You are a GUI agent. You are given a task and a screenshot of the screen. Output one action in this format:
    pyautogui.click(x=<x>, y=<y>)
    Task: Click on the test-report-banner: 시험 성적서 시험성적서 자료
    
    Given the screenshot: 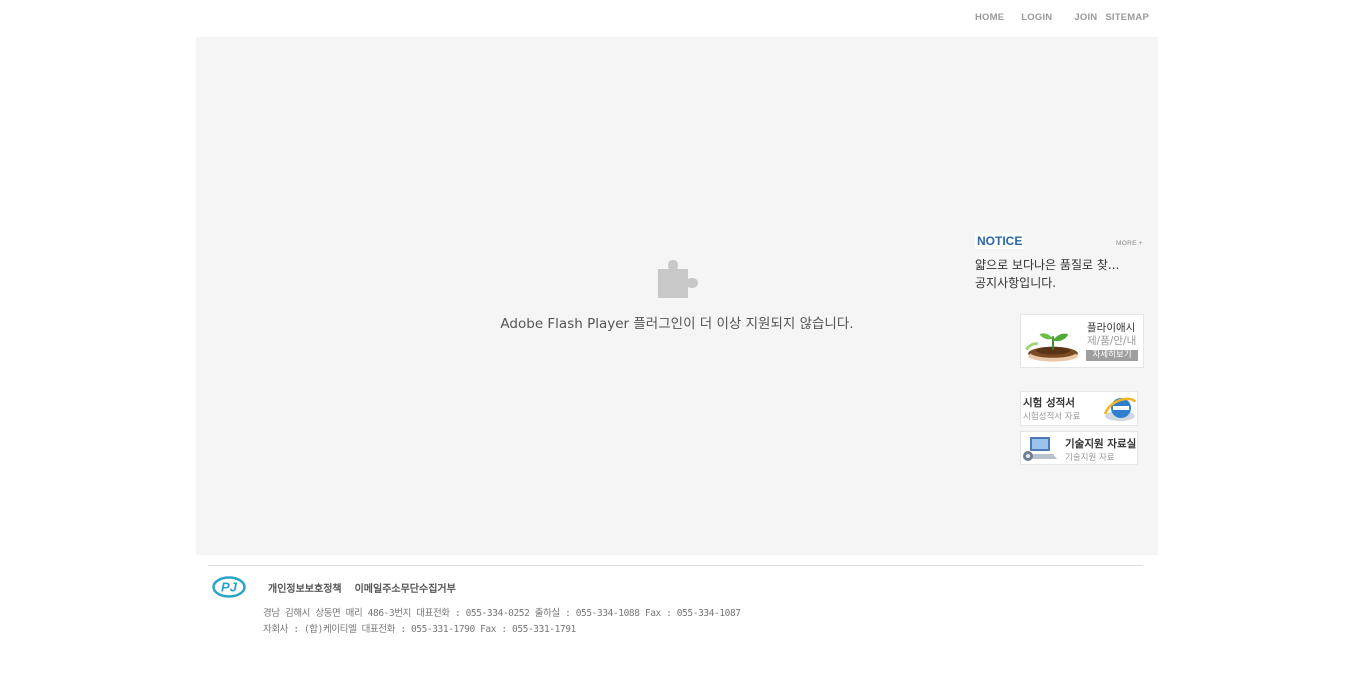 What is the action you would take?
    pyautogui.click(x=1079, y=408)
    